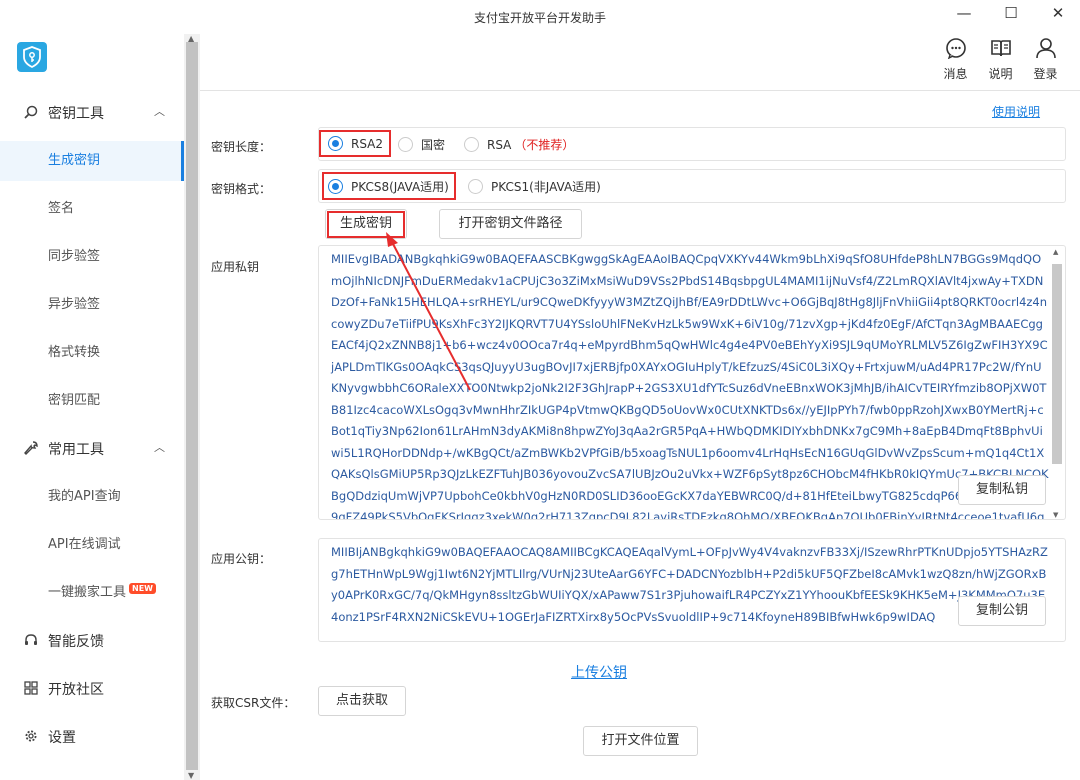 The image size is (1080, 780). What do you see at coordinates (1016, 111) in the screenshot?
I see `usage-link: 使用说明` at bounding box center [1016, 111].